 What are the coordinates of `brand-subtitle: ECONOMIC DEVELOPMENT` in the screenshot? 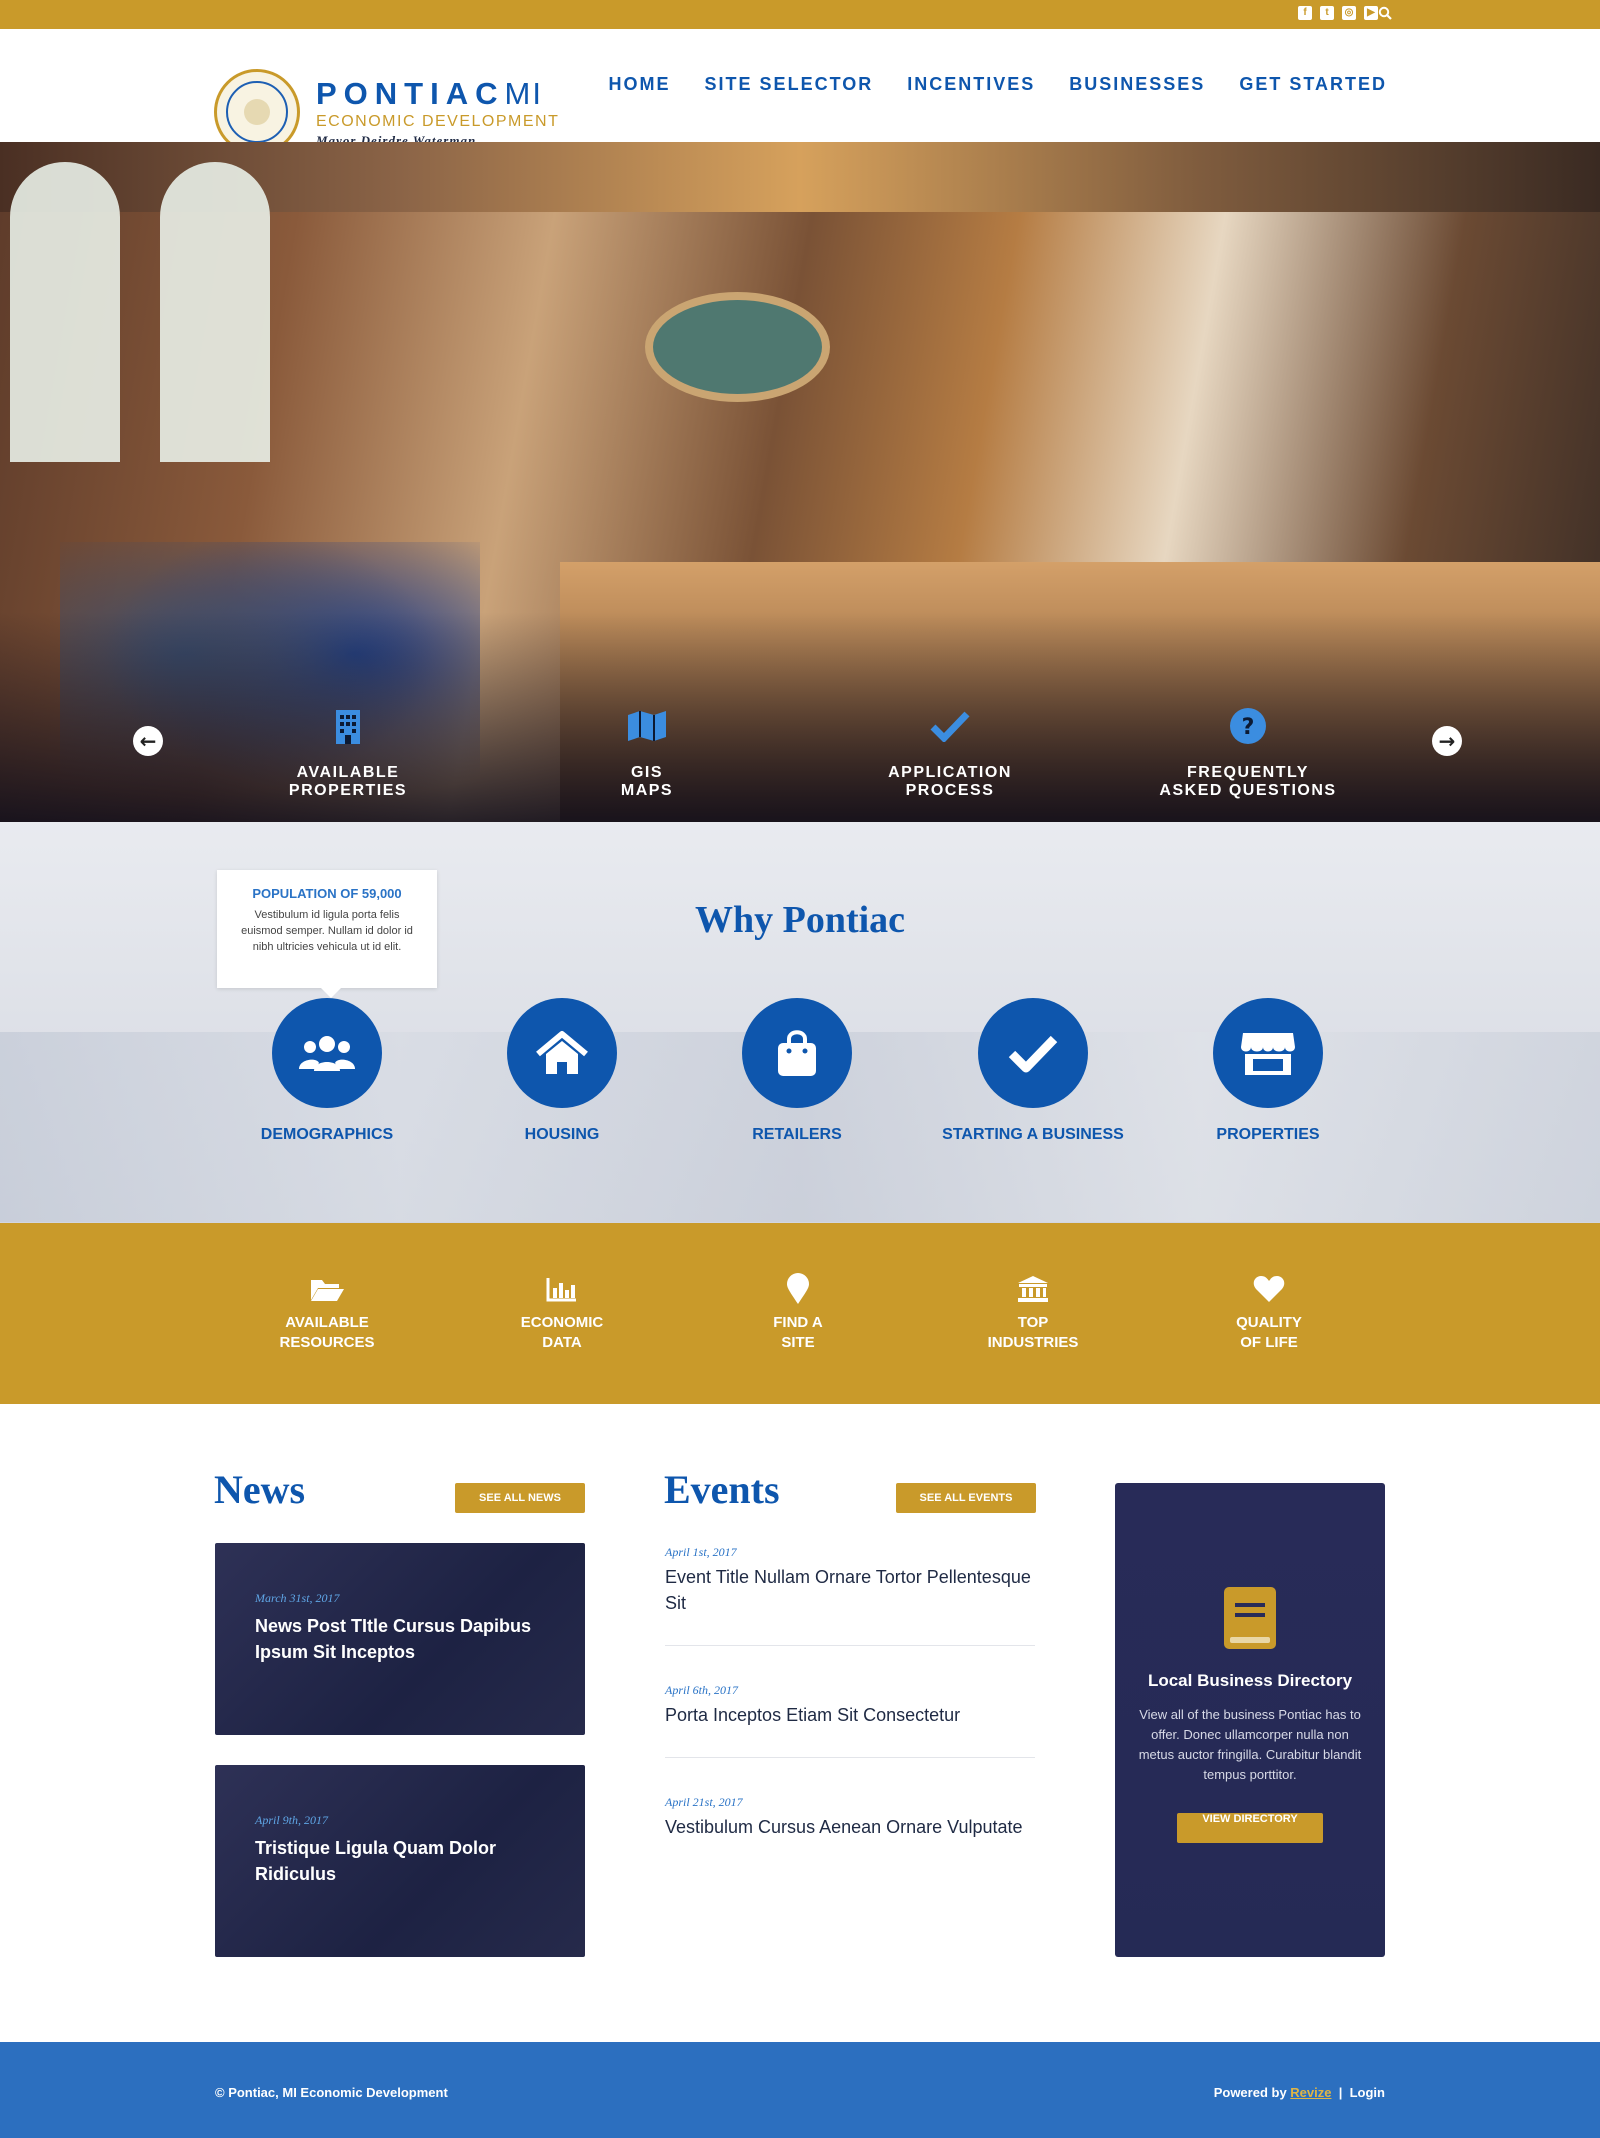 It's located at (438, 121).